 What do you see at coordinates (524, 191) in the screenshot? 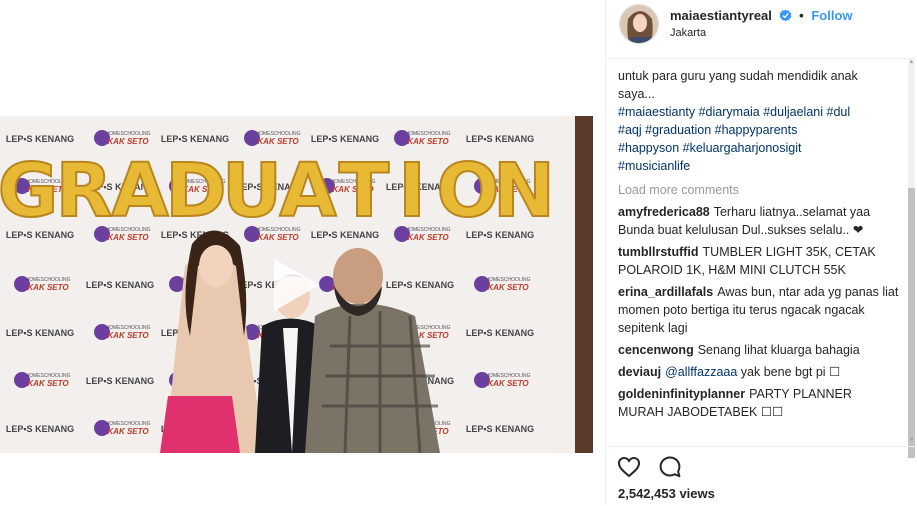
I see `balloon-letter: N` at bounding box center [524, 191].